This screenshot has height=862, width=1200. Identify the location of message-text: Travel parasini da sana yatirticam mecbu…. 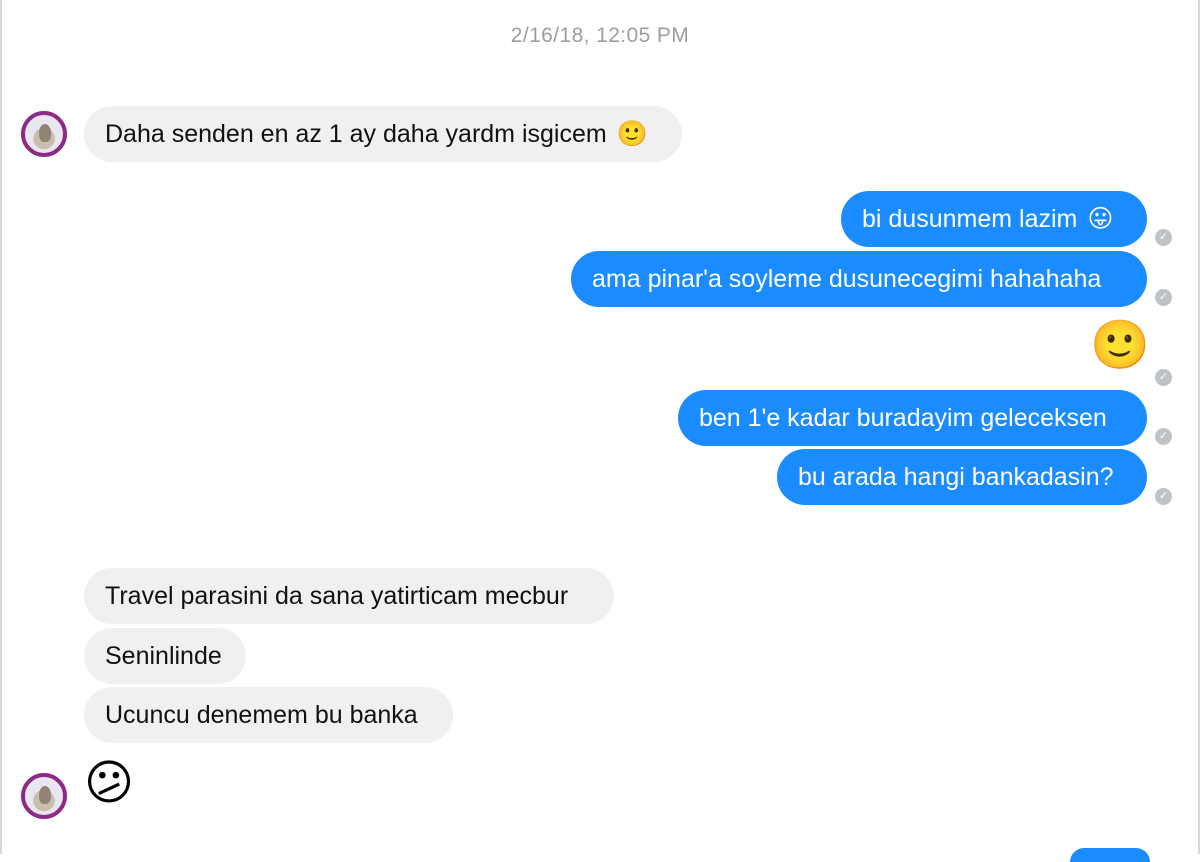
(337, 595).